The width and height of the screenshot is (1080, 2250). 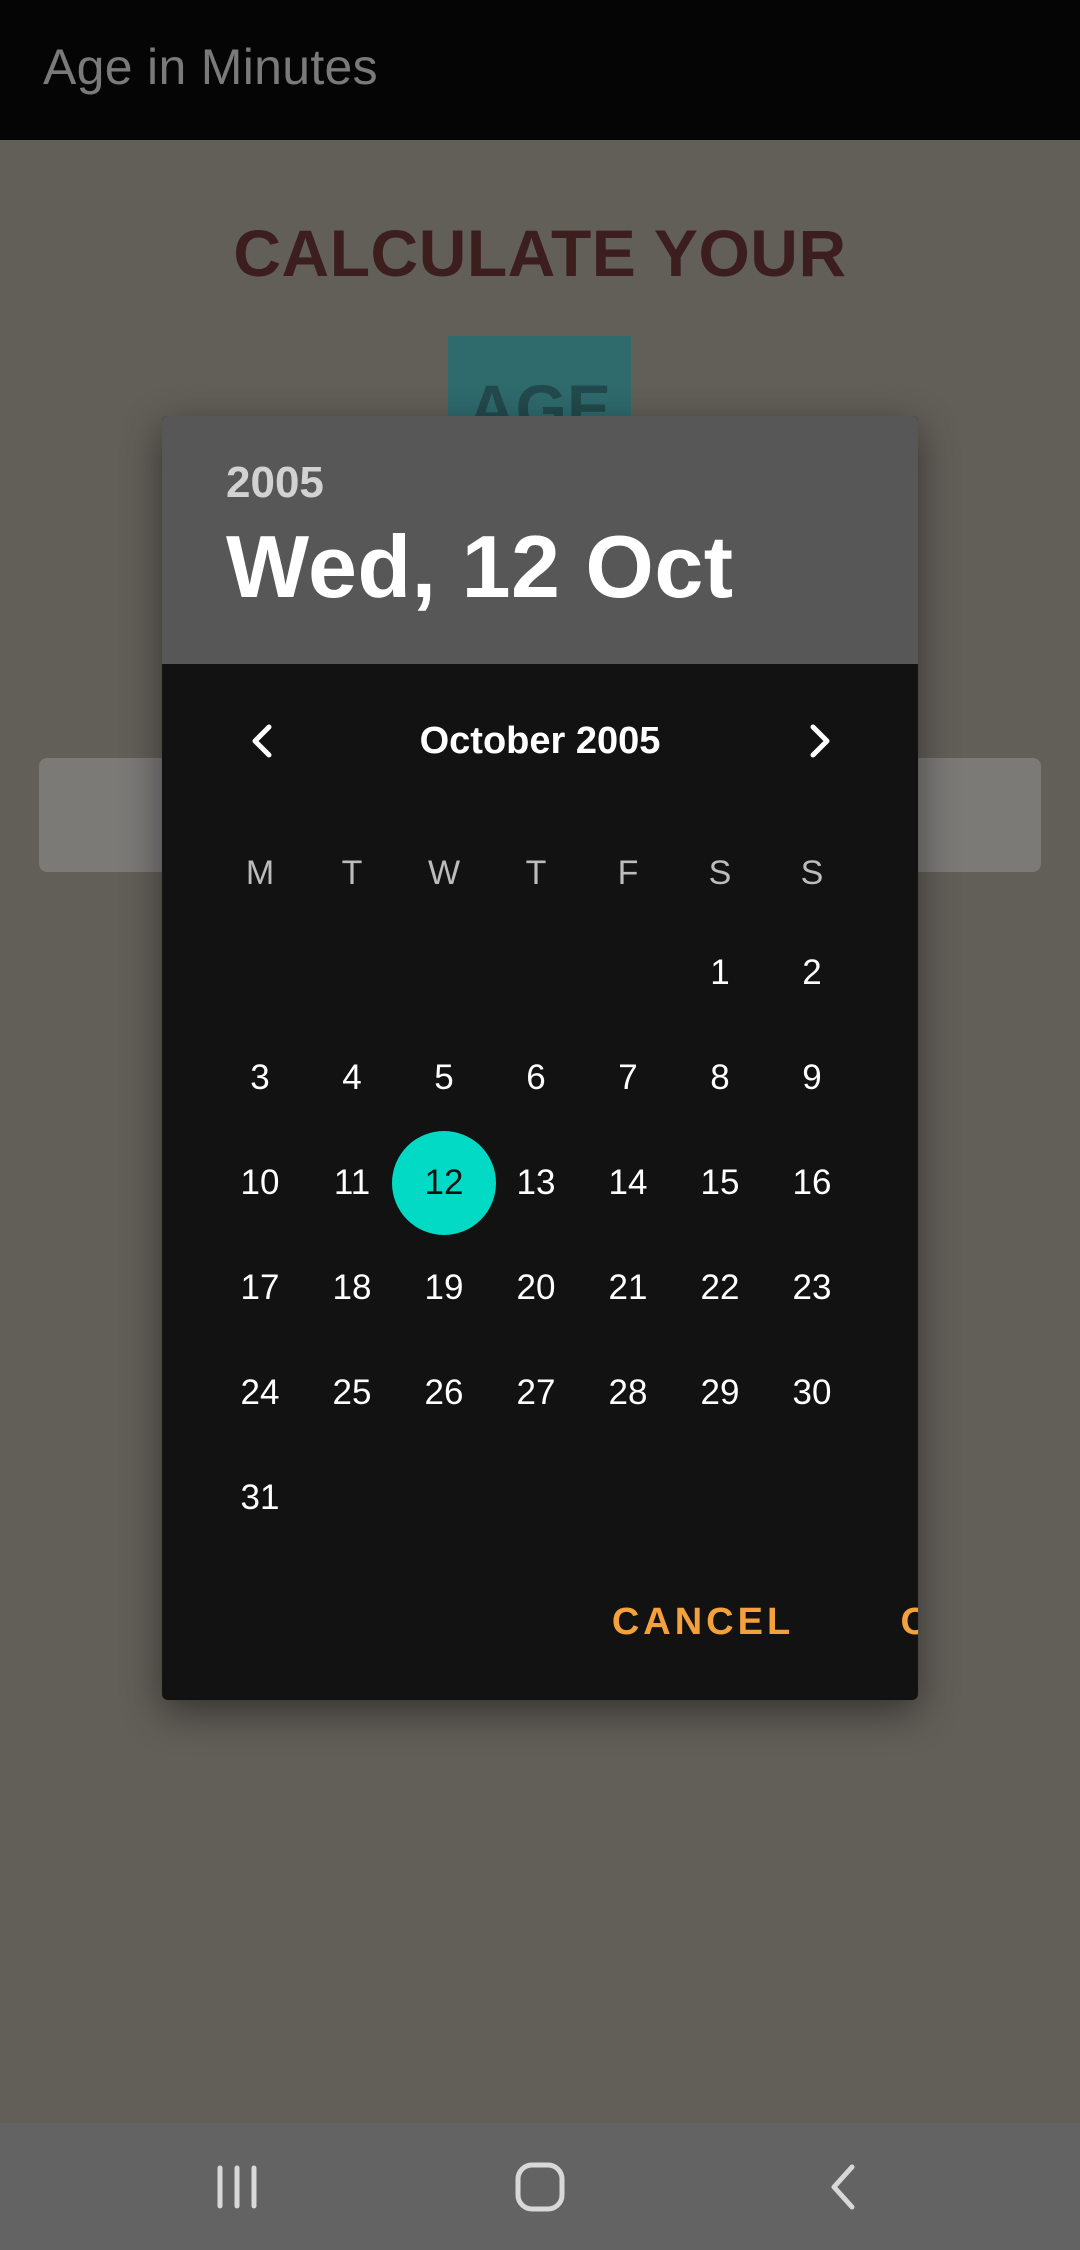 What do you see at coordinates (352, 1288) in the screenshot?
I see `calendar-day: 18` at bounding box center [352, 1288].